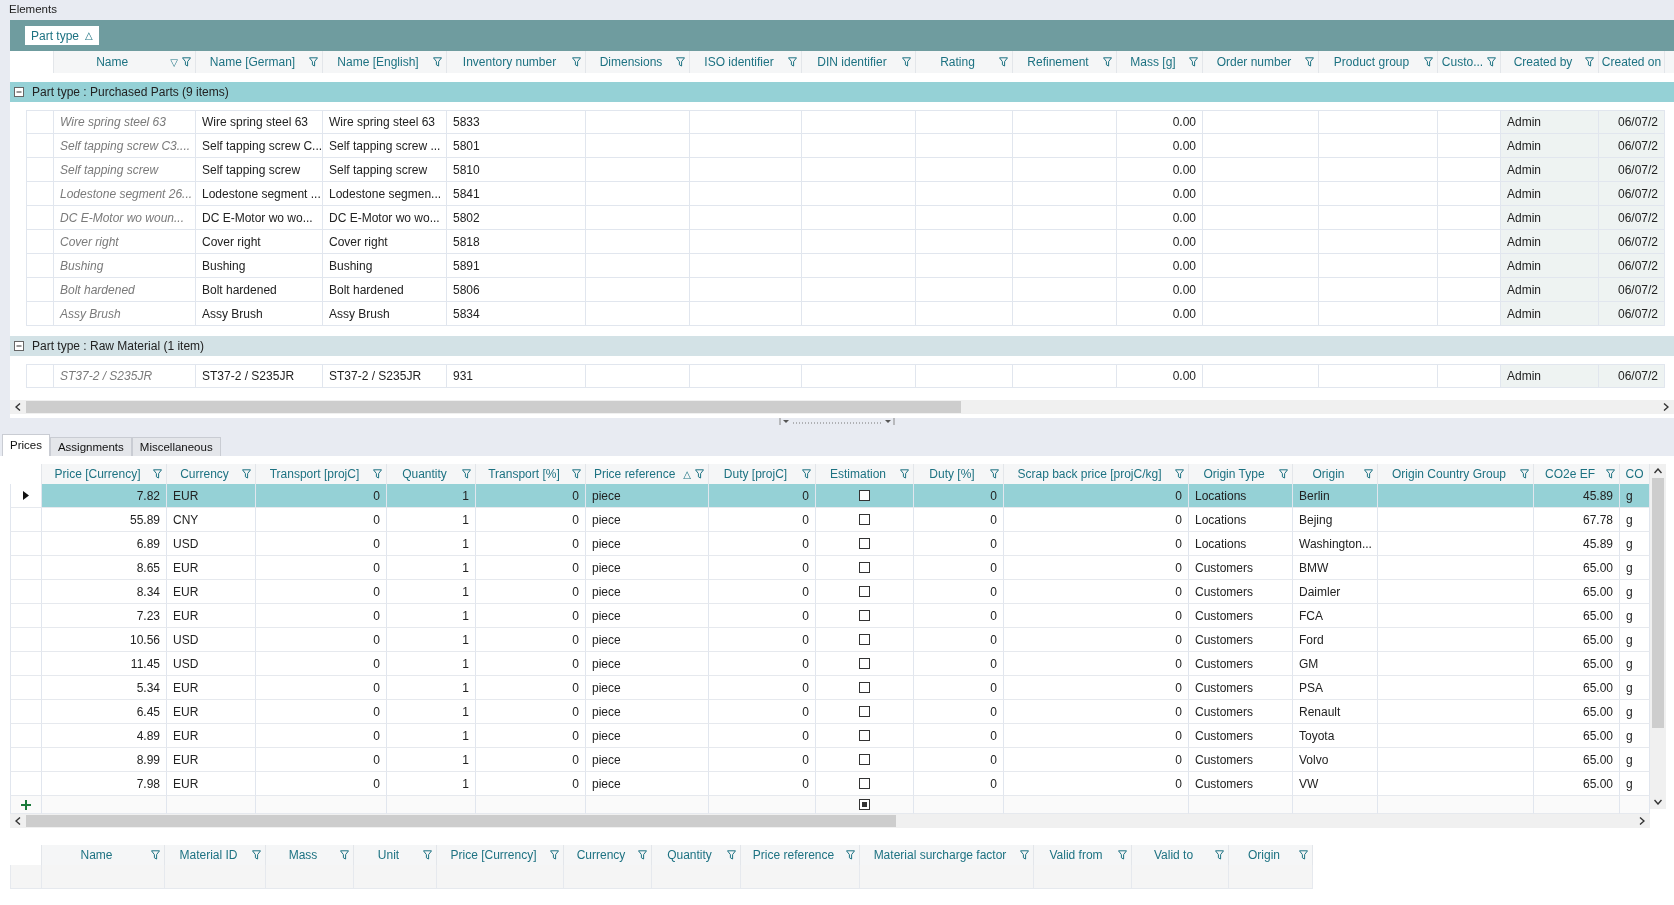  What do you see at coordinates (1658, 802) in the screenshot?
I see `scroll-down-icon` at bounding box center [1658, 802].